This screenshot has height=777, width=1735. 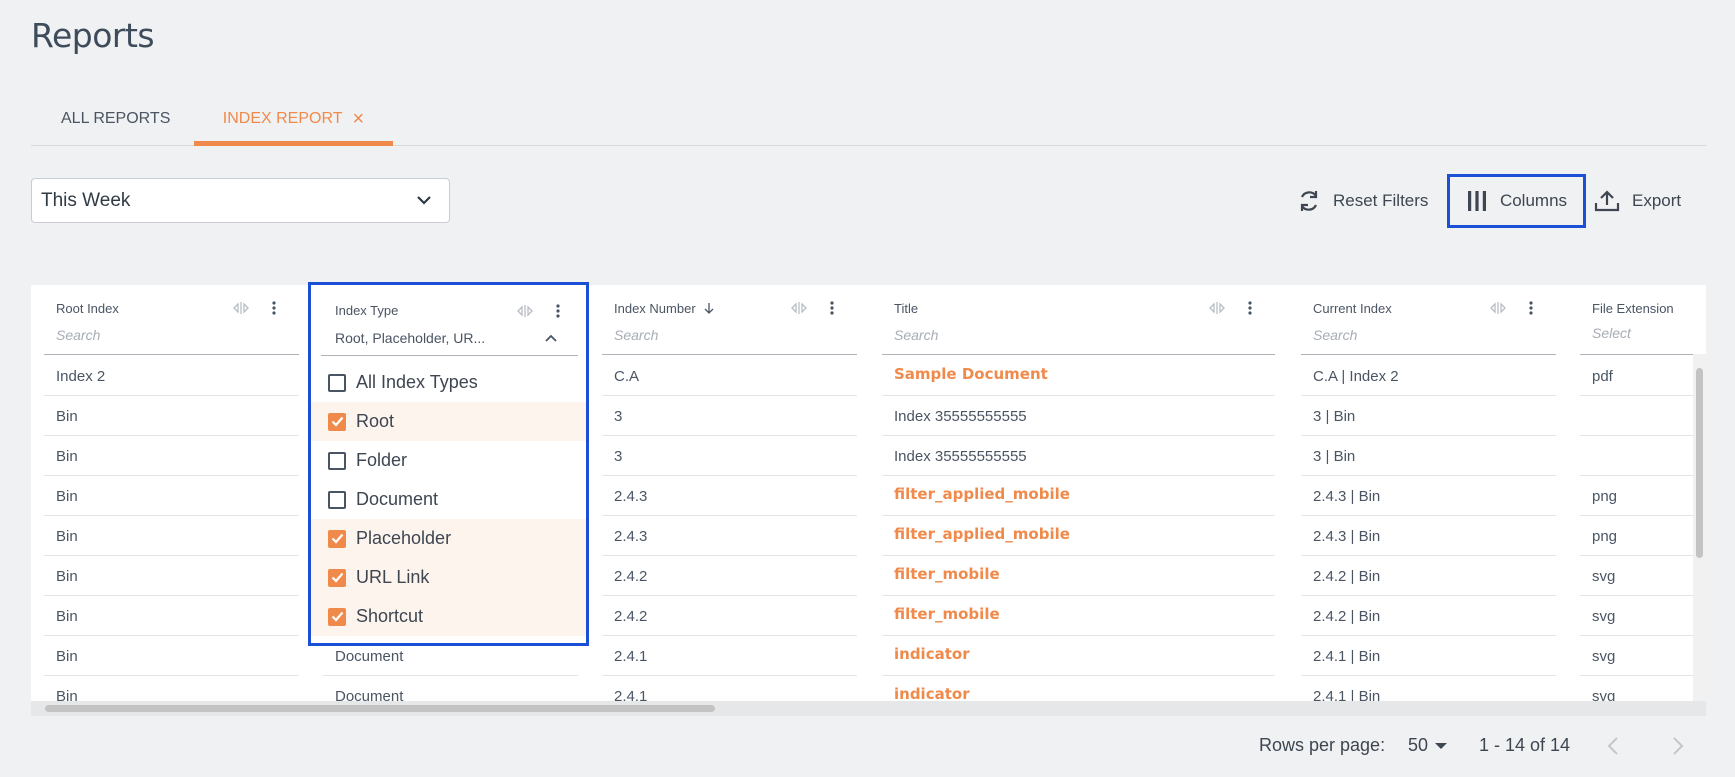 I want to click on chevron-up-icon, so click(x=551, y=338).